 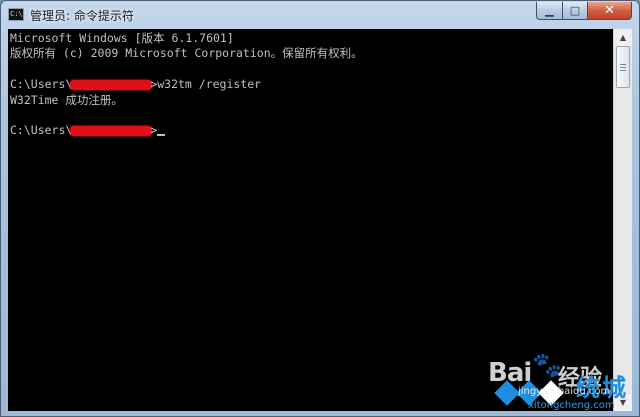 What do you see at coordinates (154, 130) in the screenshot?
I see `prompt-end: >` at bounding box center [154, 130].